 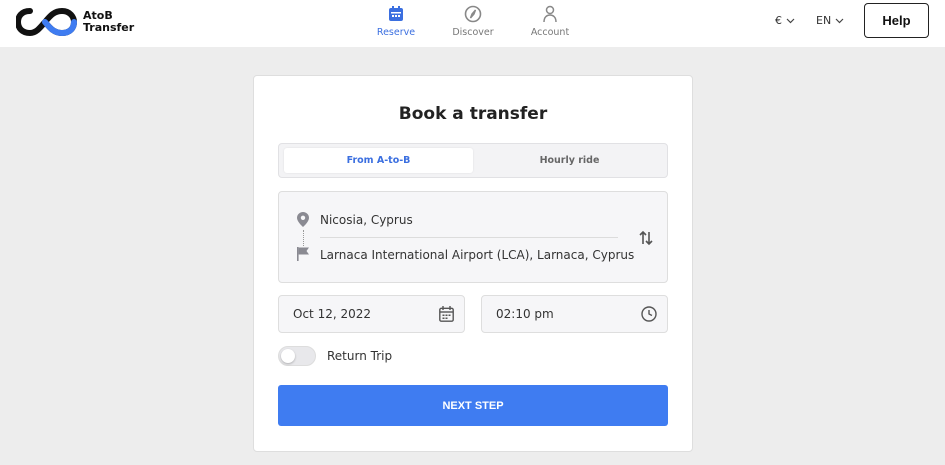 I want to click on language-selector: EN, so click(x=830, y=20).